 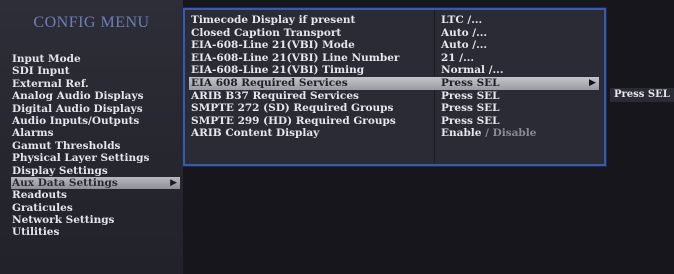 I want to click on menu-item-readouts: Readouts, so click(x=95, y=195).